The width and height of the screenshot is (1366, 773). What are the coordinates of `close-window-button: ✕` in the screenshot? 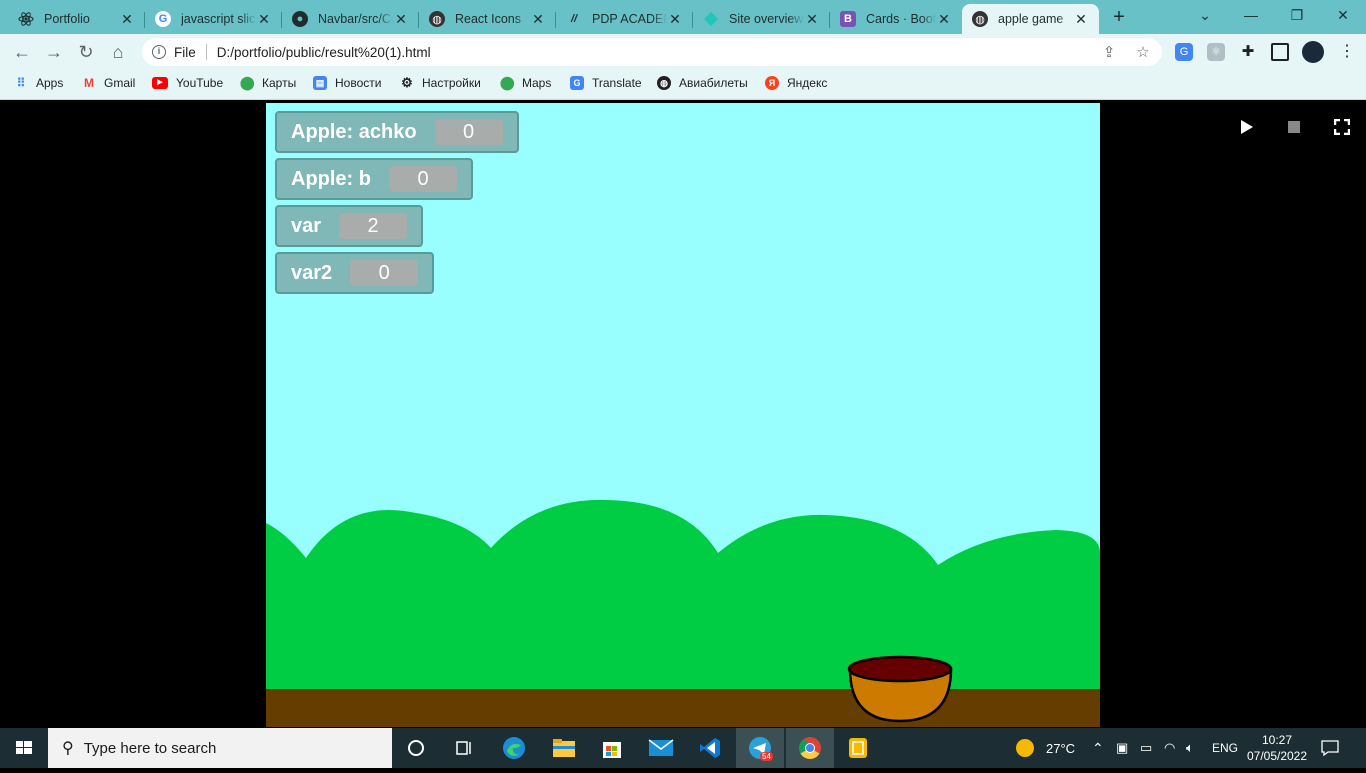 It's located at (1343, 15).